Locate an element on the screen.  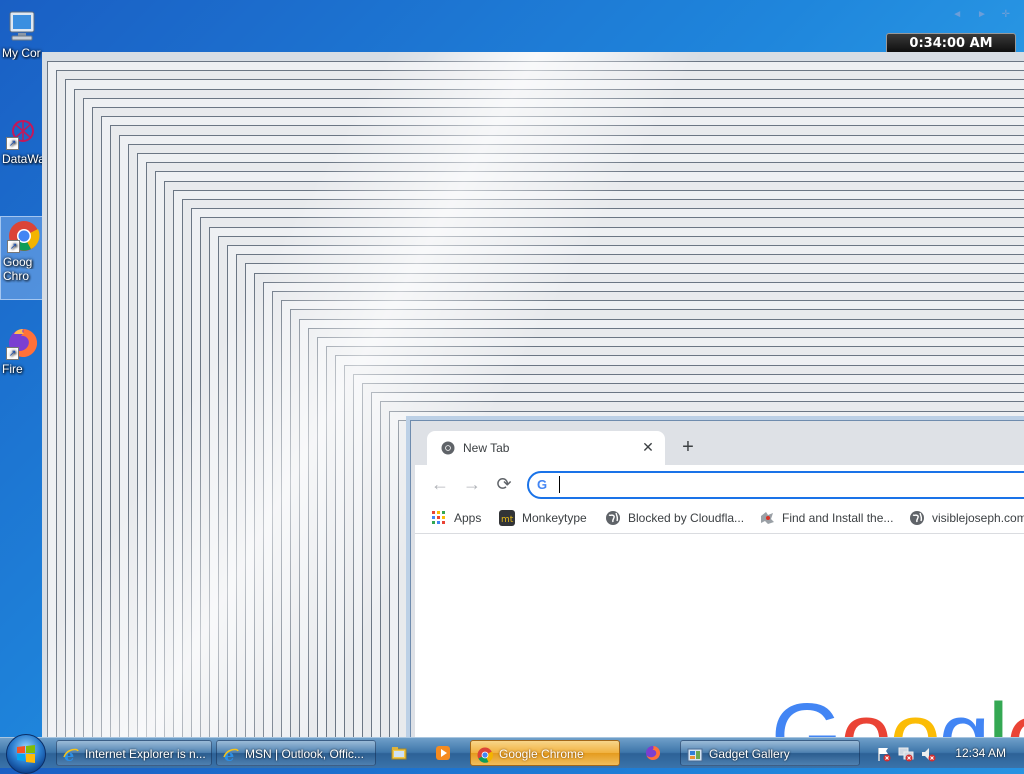
bookmark-label: visiblejoseph.com is located at coordinates (978, 518).